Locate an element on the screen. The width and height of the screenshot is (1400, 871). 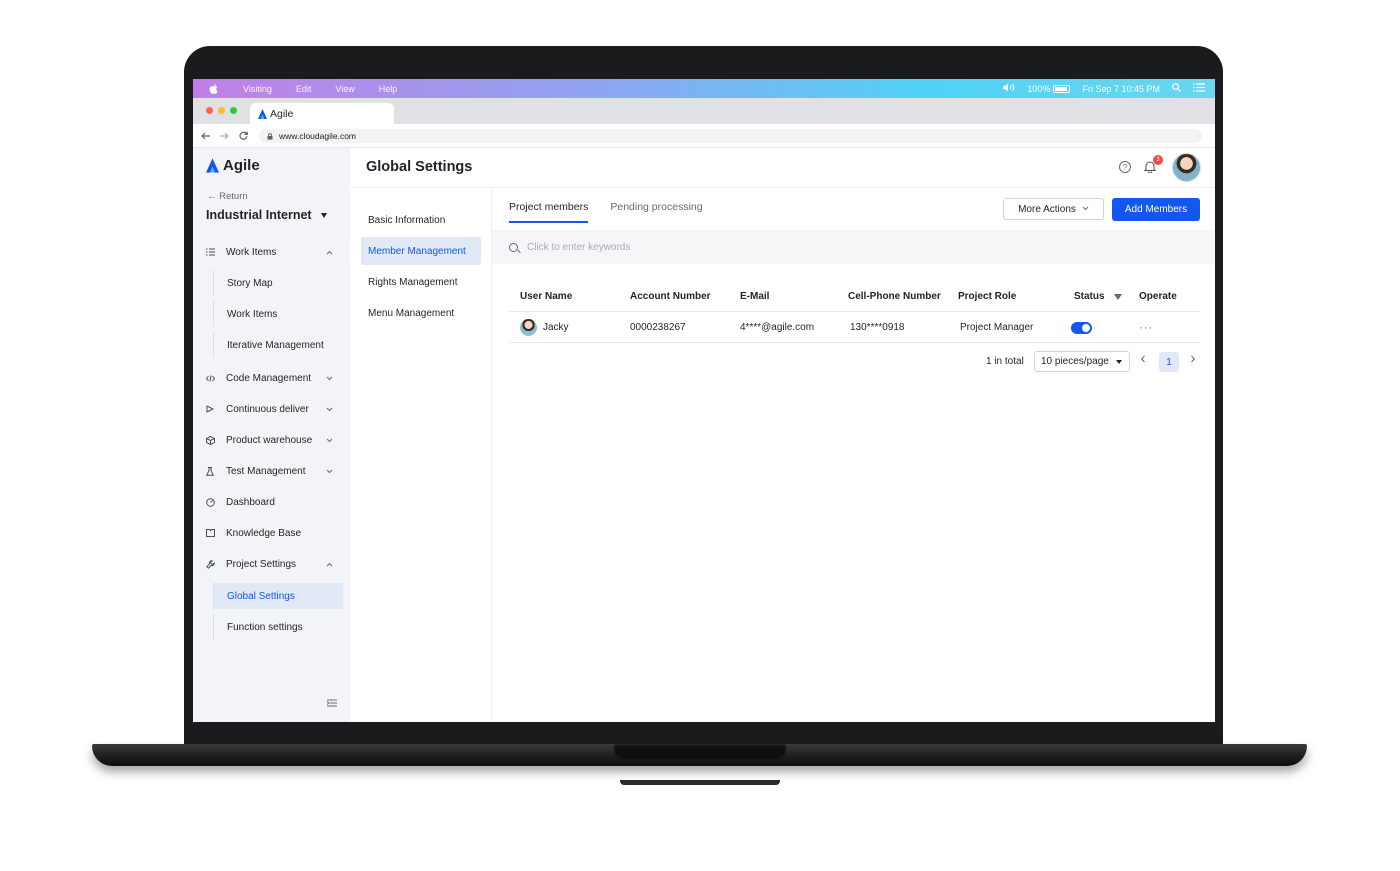
chevron-down-icon is located at coordinates (329, 378).